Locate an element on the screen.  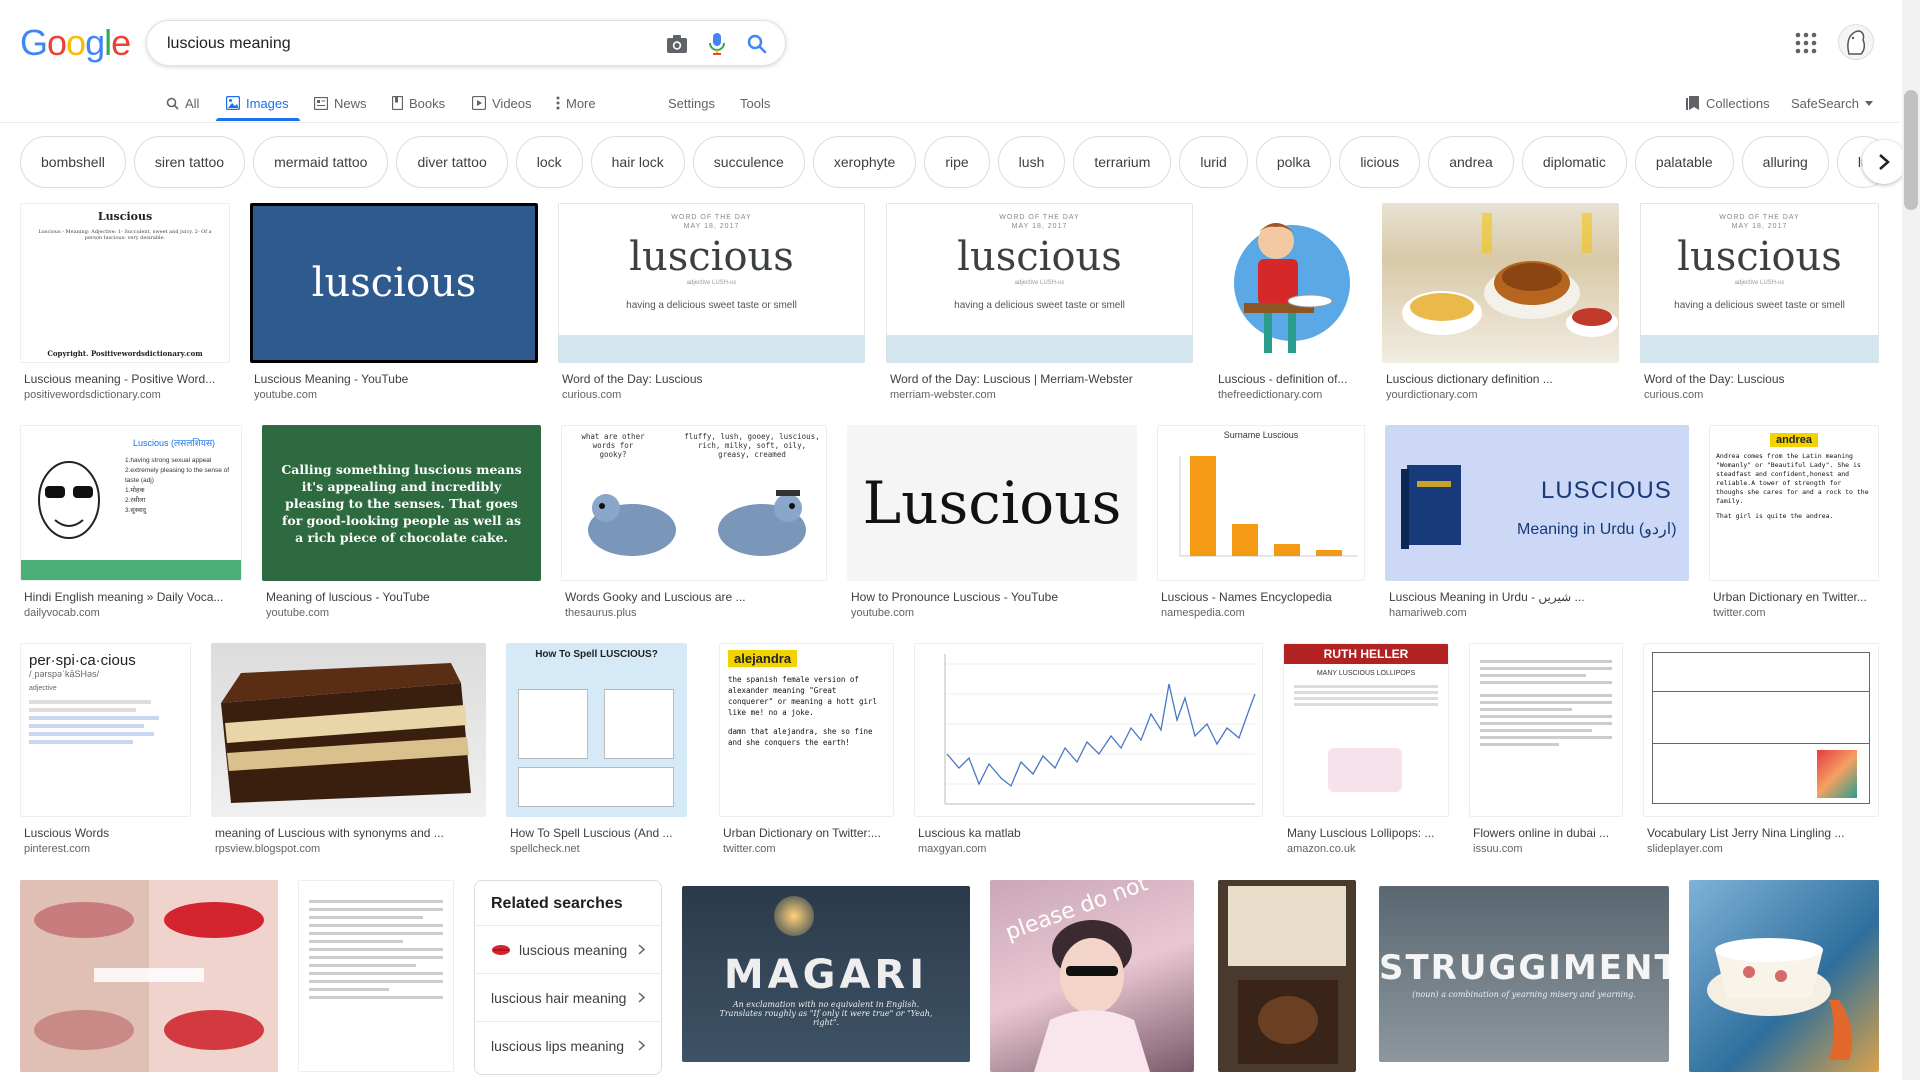
related-item: luscious lips meaning is located at coordinates (568, 1045).